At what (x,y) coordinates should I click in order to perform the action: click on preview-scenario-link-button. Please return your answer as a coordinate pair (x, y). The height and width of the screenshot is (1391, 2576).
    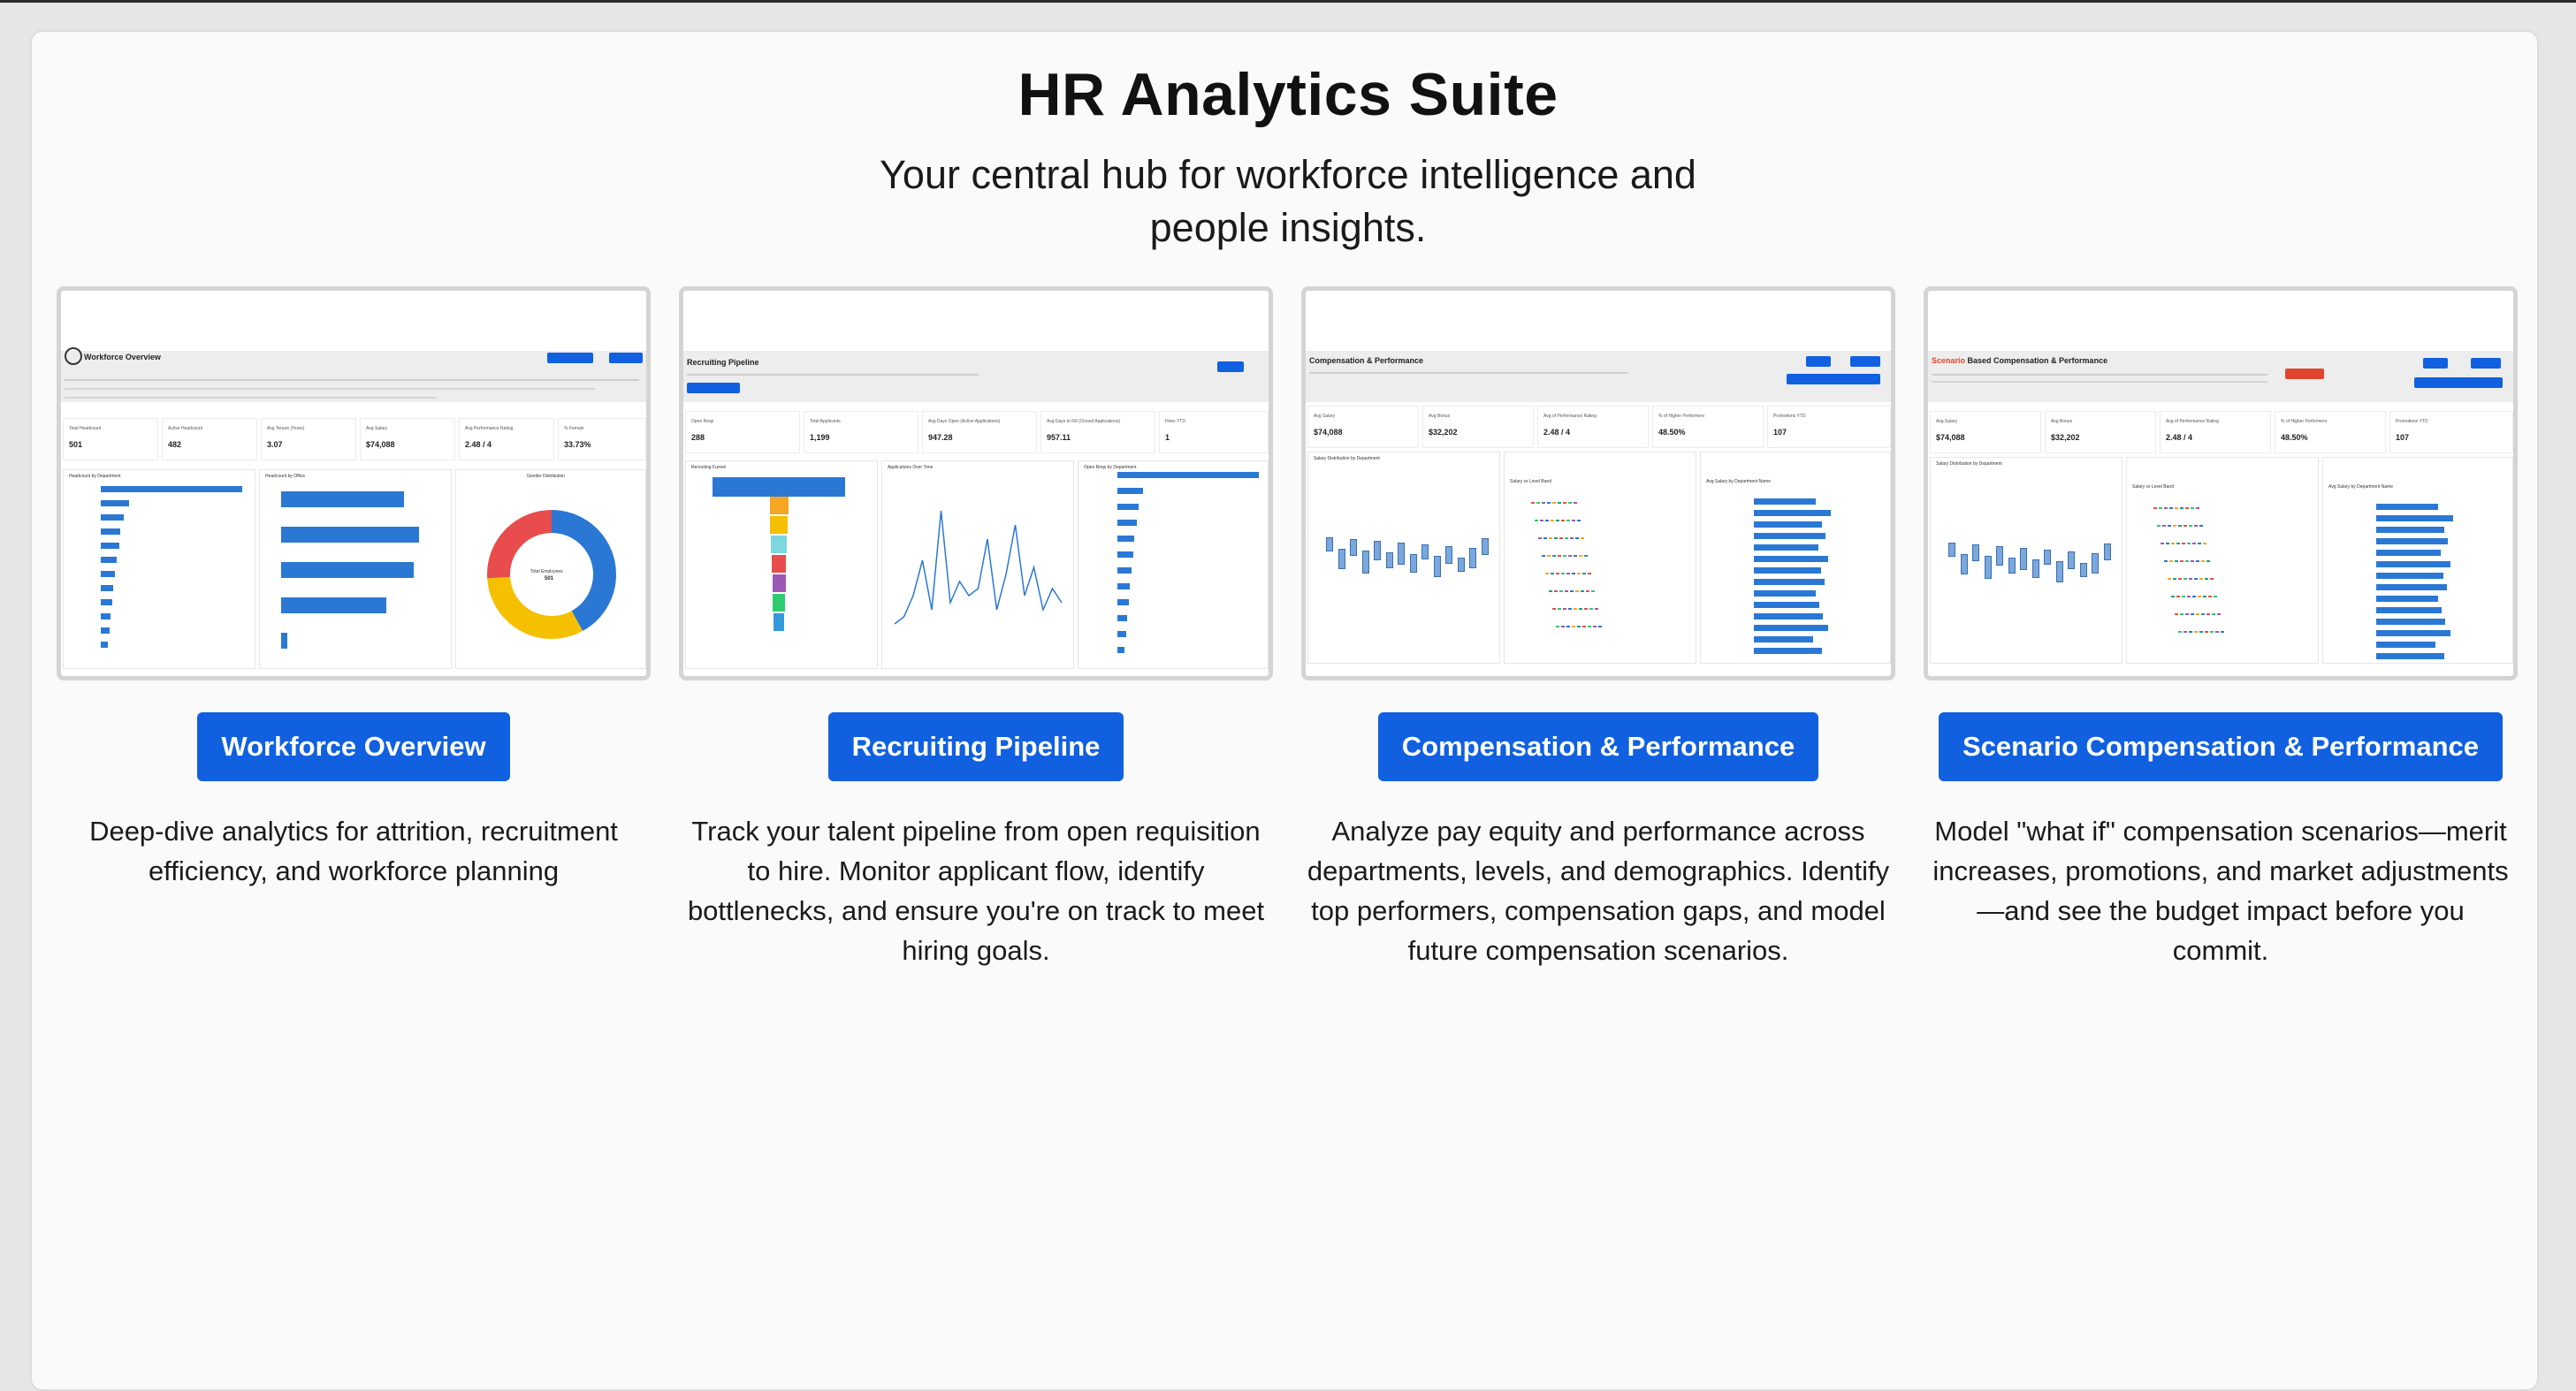
    Looking at the image, I should click on (1833, 379).